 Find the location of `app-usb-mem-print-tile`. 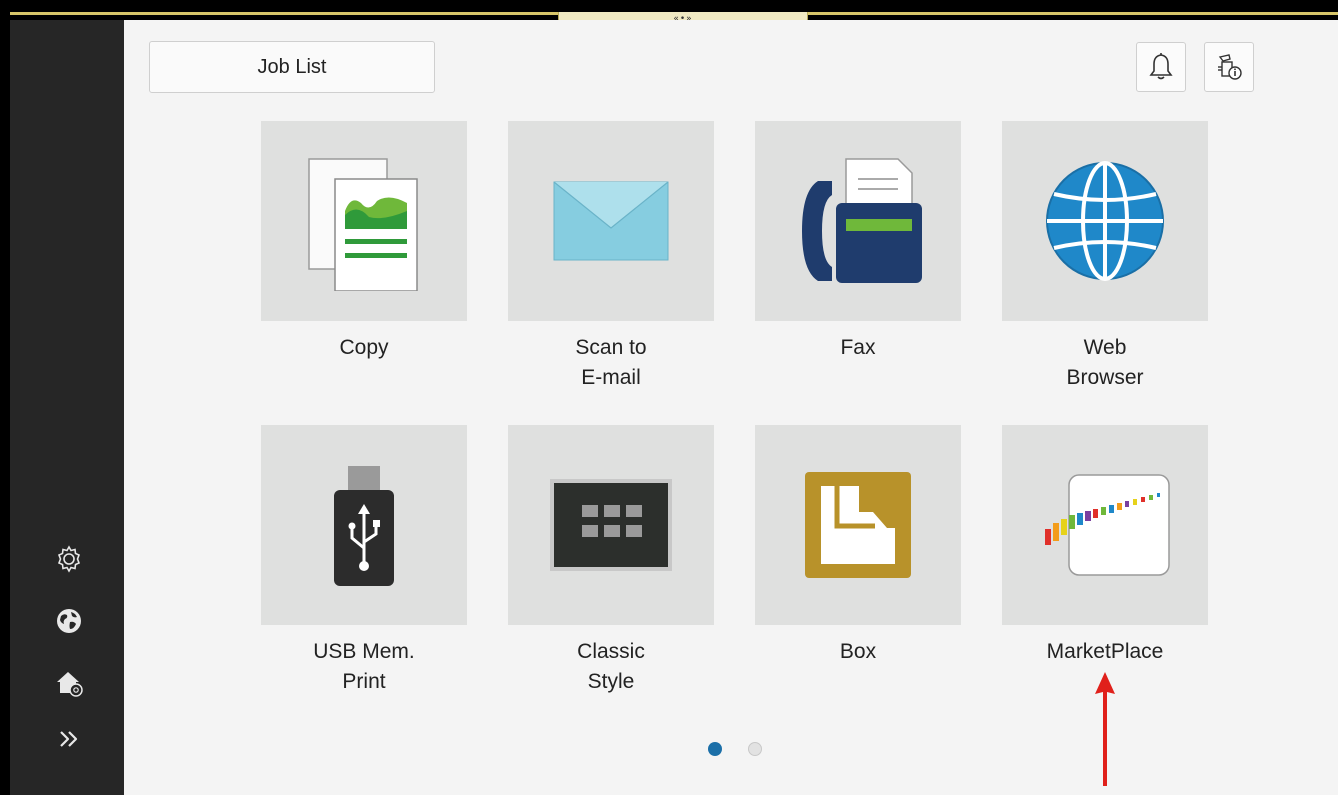

app-usb-mem-print-tile is located at coordinates (364, 525).